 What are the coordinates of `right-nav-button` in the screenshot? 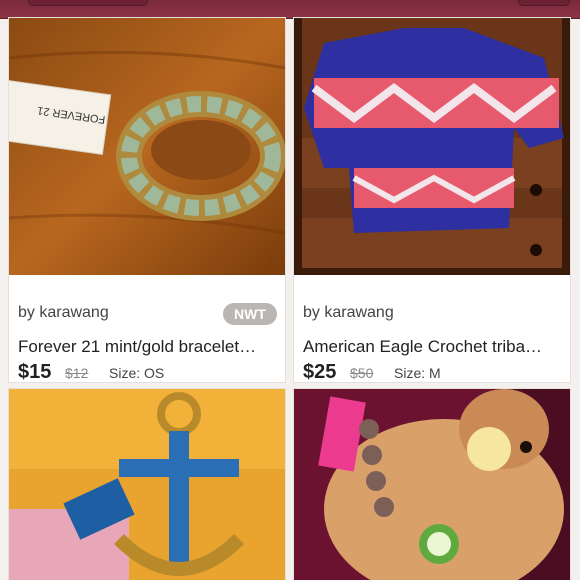 It's located at (544, 3).